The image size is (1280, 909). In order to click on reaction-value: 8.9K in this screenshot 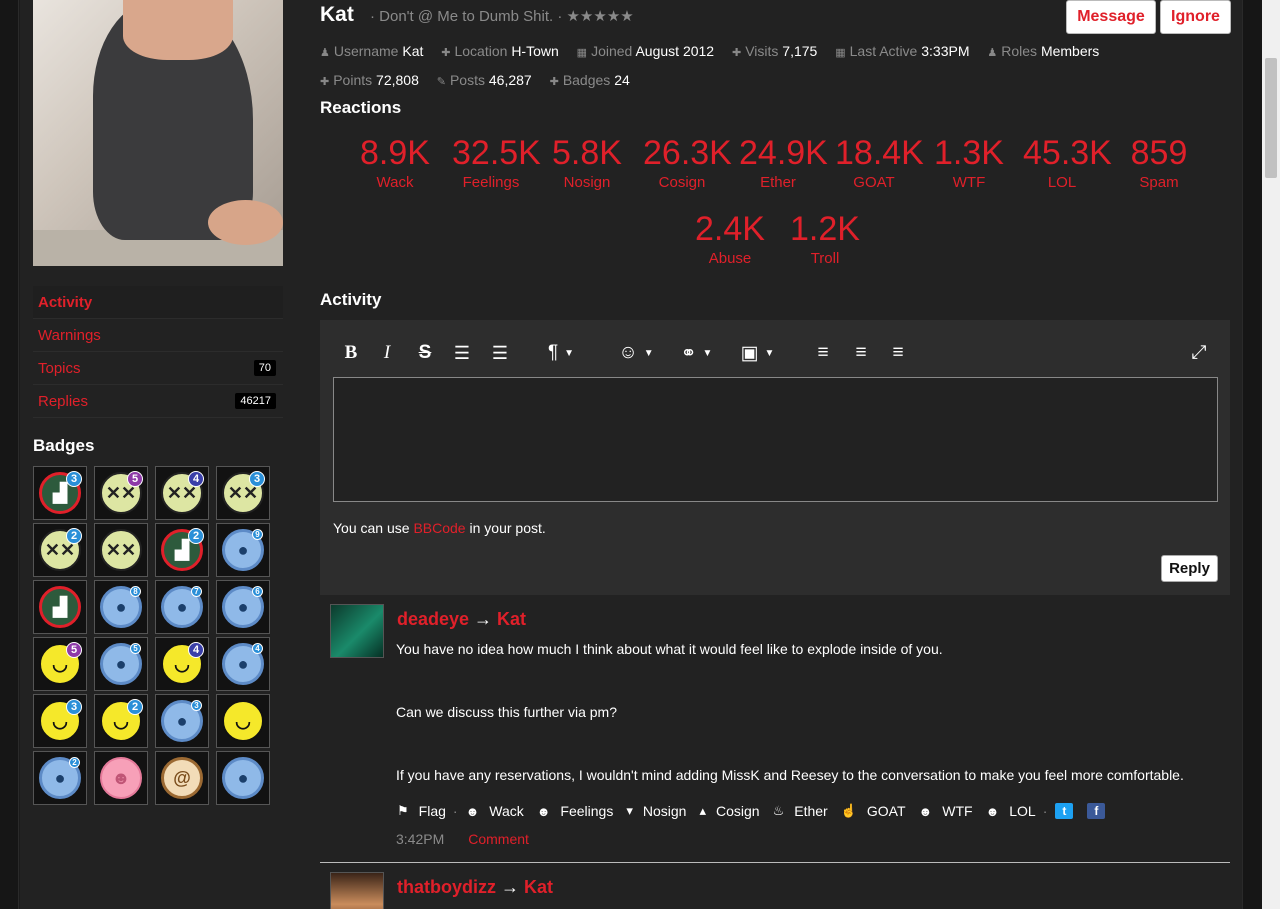, I will do `click(395, 153)`.